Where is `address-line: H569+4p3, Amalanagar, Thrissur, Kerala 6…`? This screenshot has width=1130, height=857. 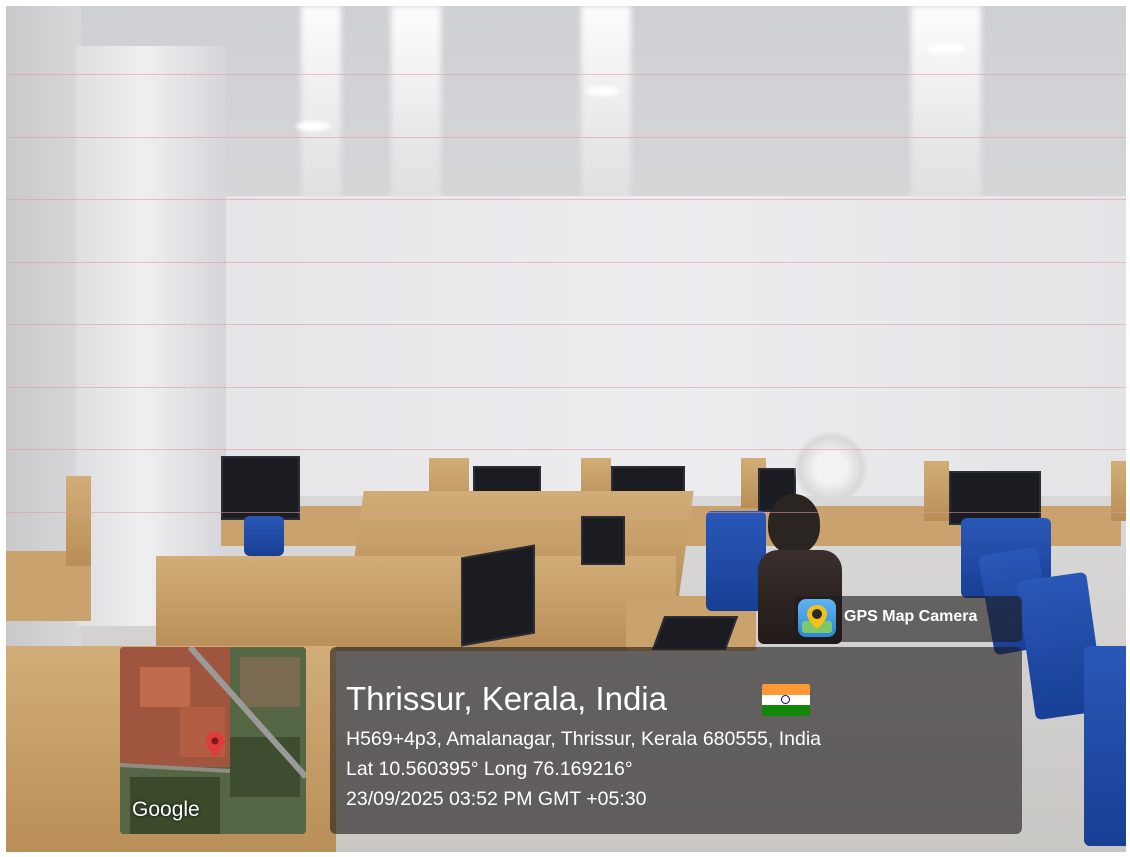
address-line: H569+4p3, Amalanagar, Thrissur, Kerala 6… is located at coordinates (584, 739).